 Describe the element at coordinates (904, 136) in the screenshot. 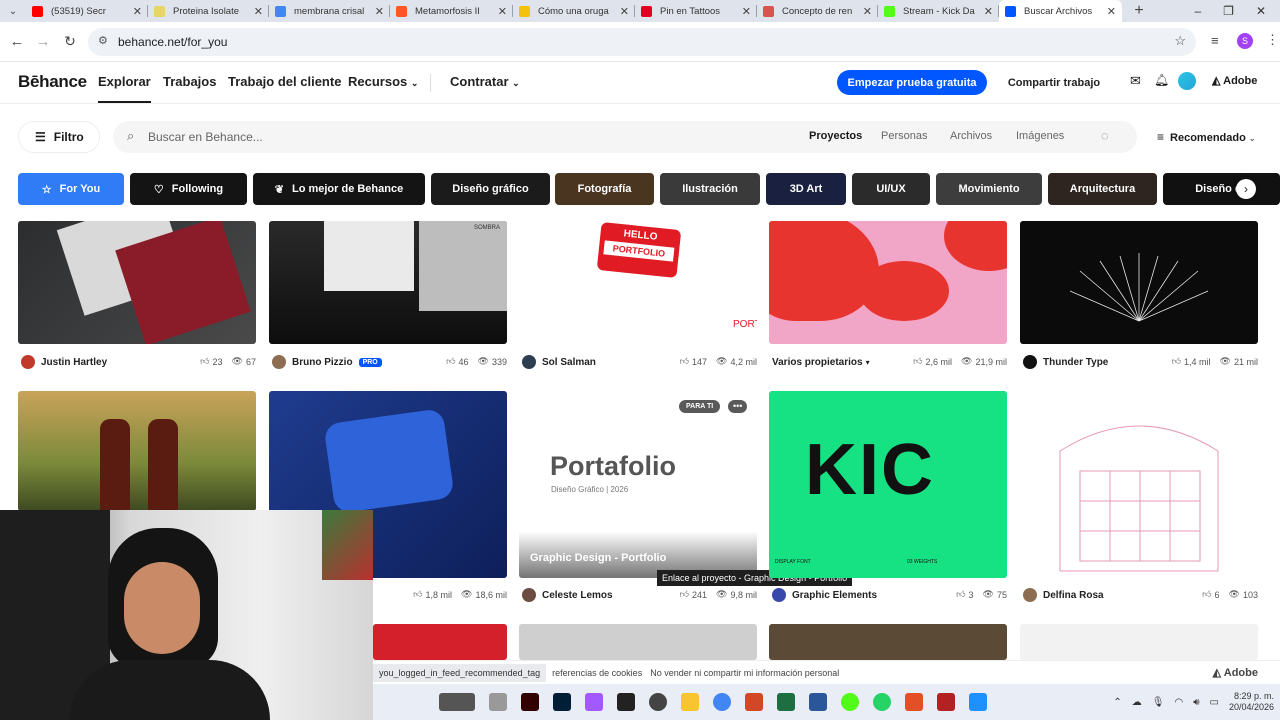

I see `search-type-personas: Personas` at that location.